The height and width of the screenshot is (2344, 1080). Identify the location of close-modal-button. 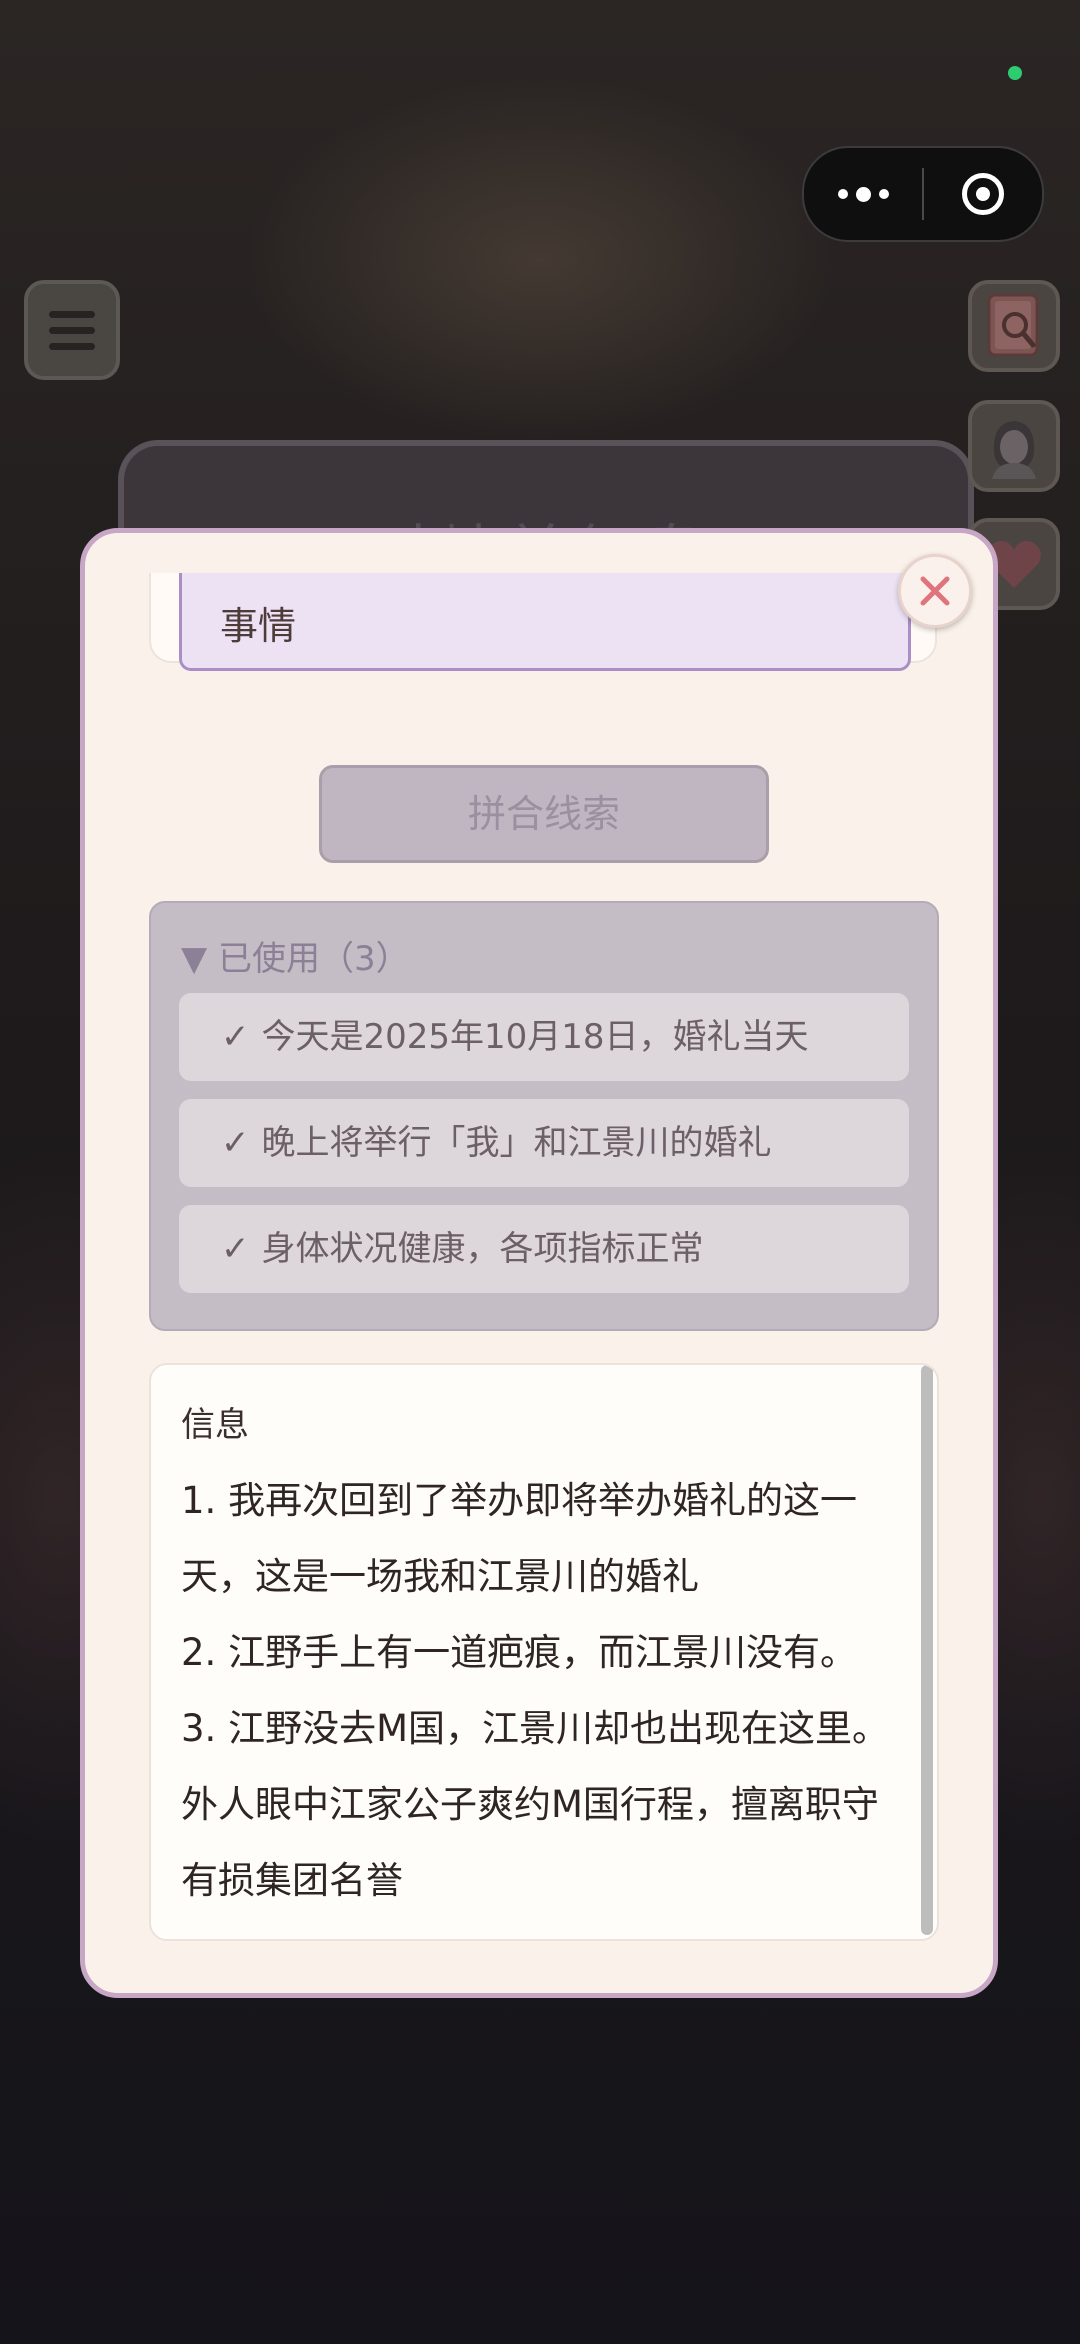
(935, 591).